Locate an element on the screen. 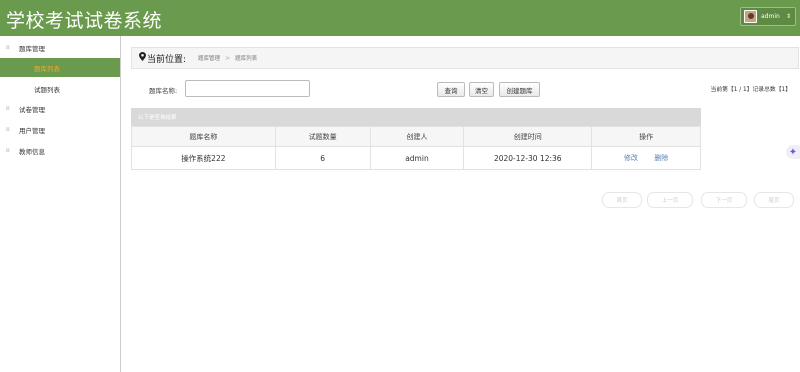  sparkle-icon: ✦ is located at coordinates (793, 152).